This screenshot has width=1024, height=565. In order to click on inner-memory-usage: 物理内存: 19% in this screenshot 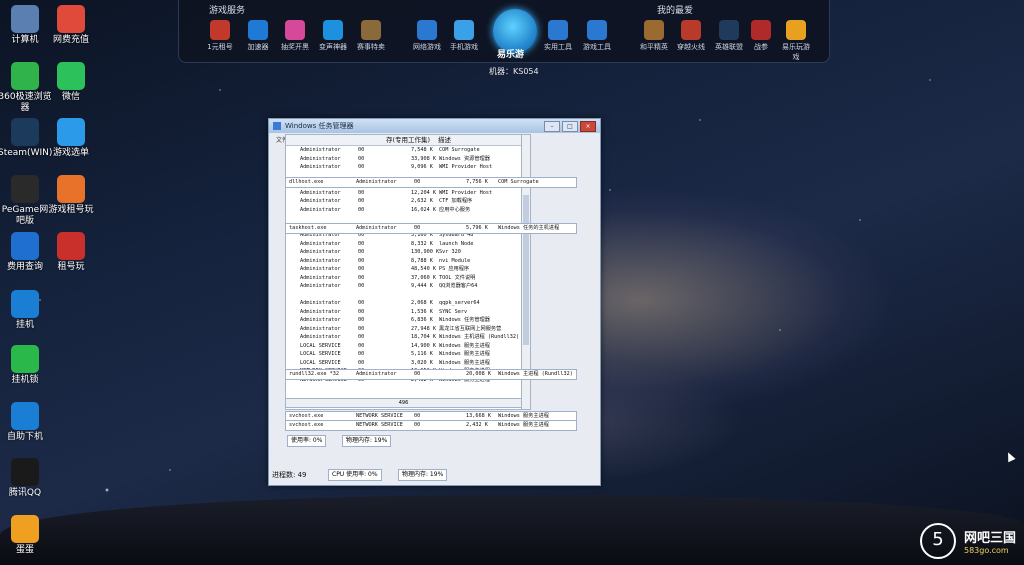, I will do `click(367, 441)`.